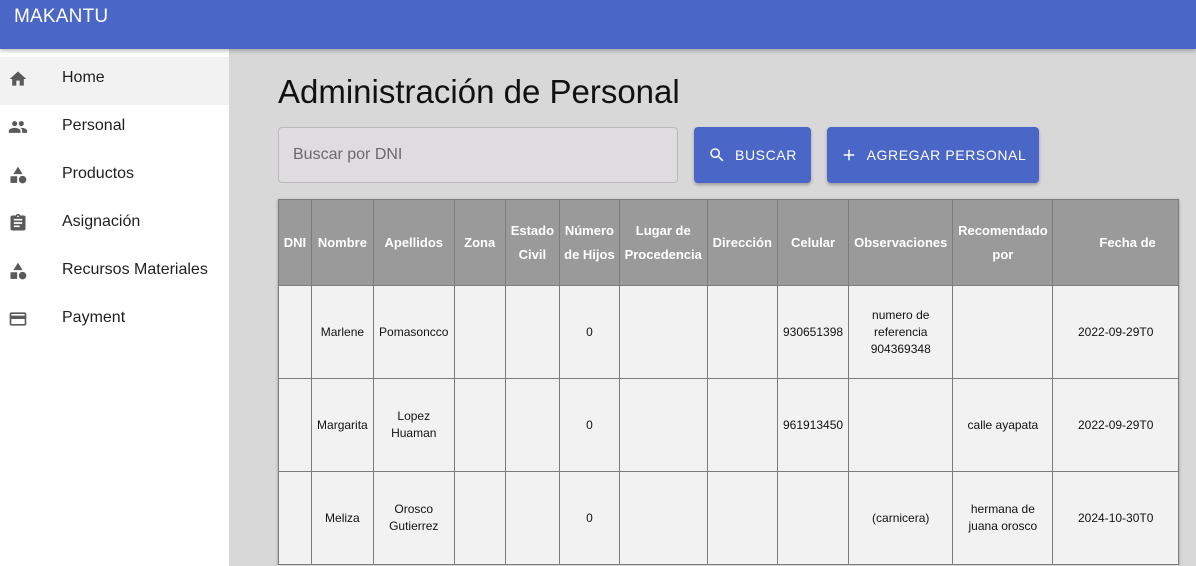  Describe the element at coordinates (342, 518) in the screenshot. I see `table-cell: Meliza` at that location.